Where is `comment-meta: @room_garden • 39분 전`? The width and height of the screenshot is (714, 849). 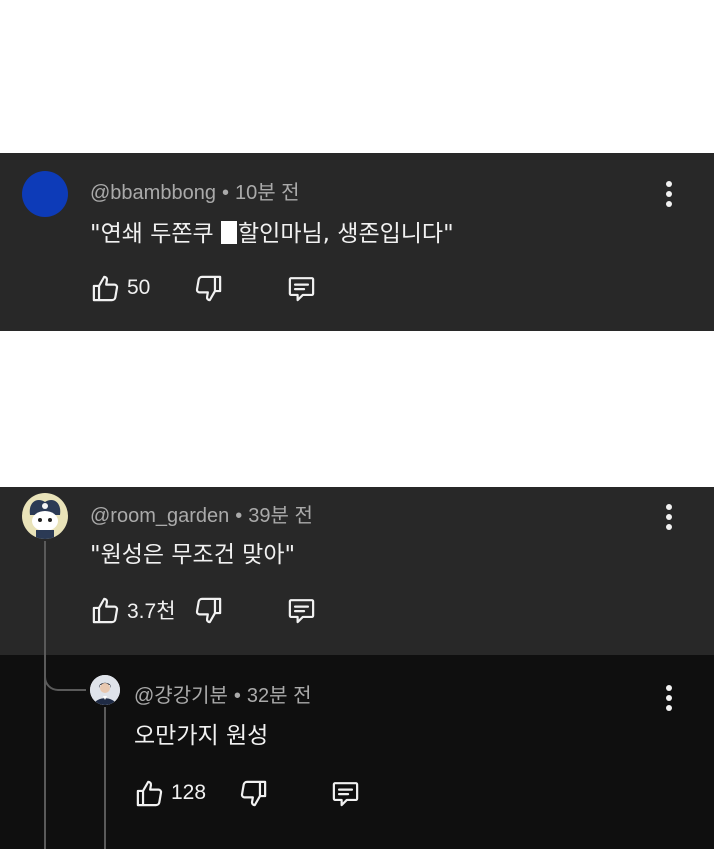 comment-meta: @room_garden • 39분 전 is located at coordinates (201, 513).